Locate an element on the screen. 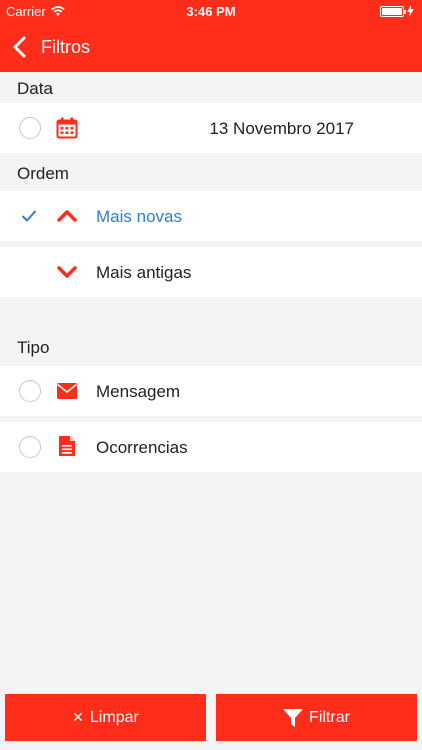  status-time: 3:46 PM is located at coordinates (211, 11).